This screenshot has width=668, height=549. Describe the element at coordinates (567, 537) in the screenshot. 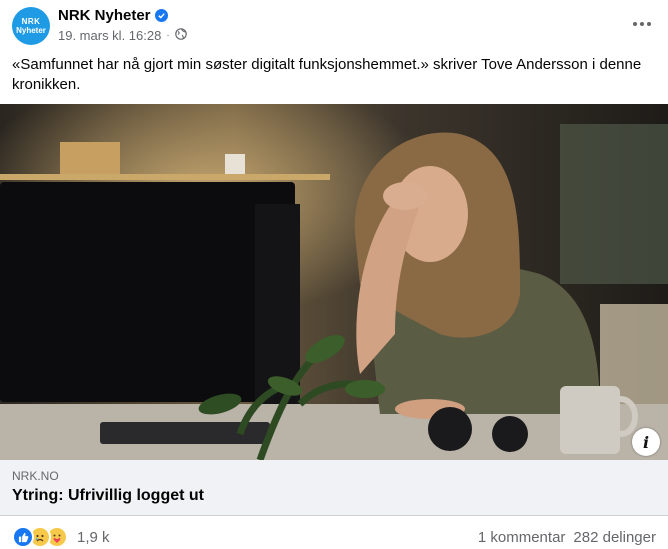

I see `engagement-stats: 1 kommentar 282 delinger` at that location.